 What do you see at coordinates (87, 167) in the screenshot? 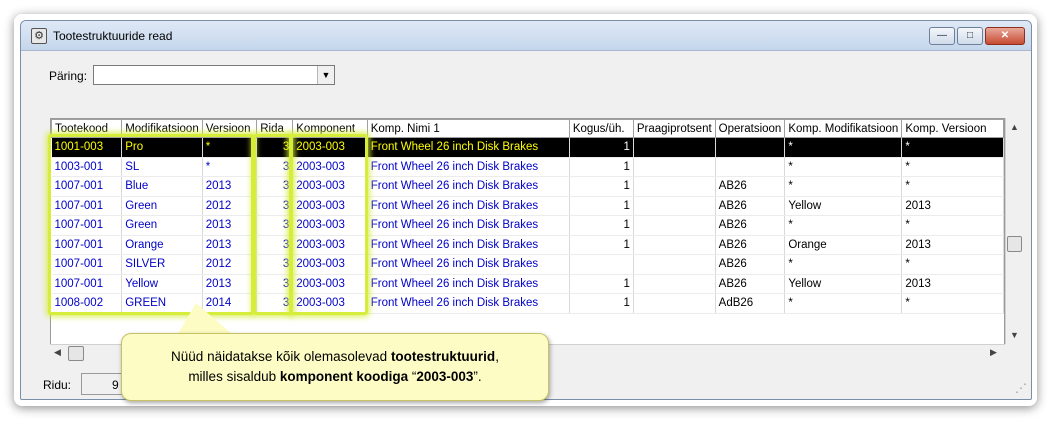
I see `table-cell: 1003-001` at bounding box center [87, 167].